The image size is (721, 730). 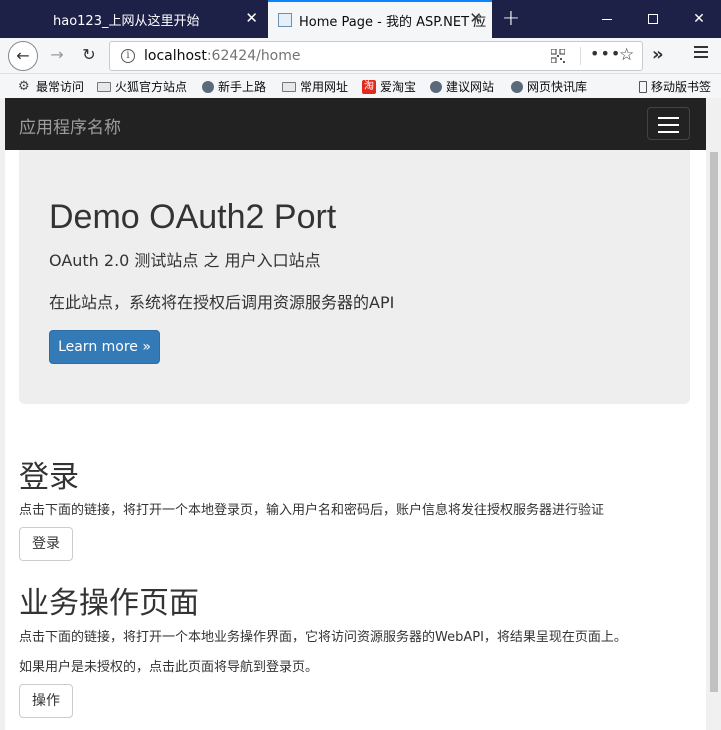 What do you see at coordinates (698, 19) in the screenshot?
I see `window-close-button: ✕` at bounding box center [698, 19].